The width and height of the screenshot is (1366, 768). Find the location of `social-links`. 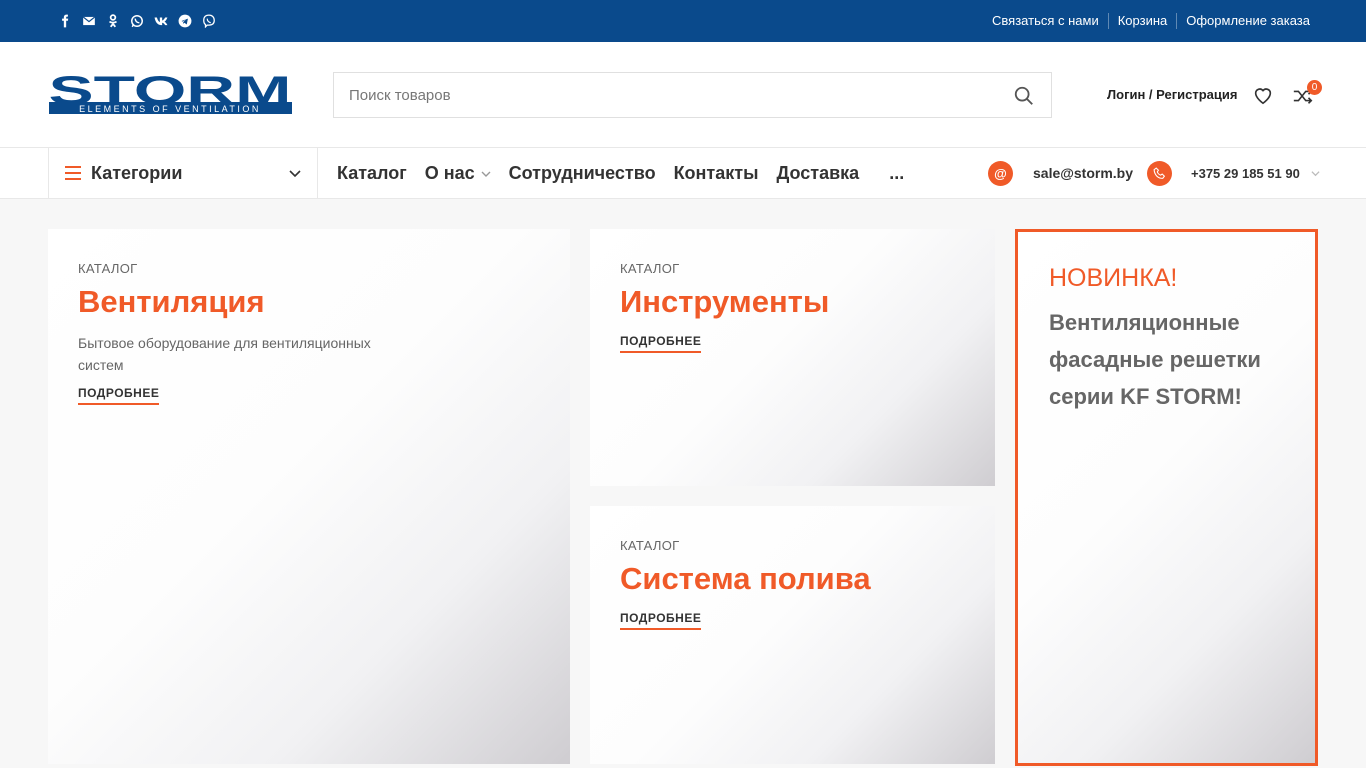

social-links is located at coordinates (137, 21).